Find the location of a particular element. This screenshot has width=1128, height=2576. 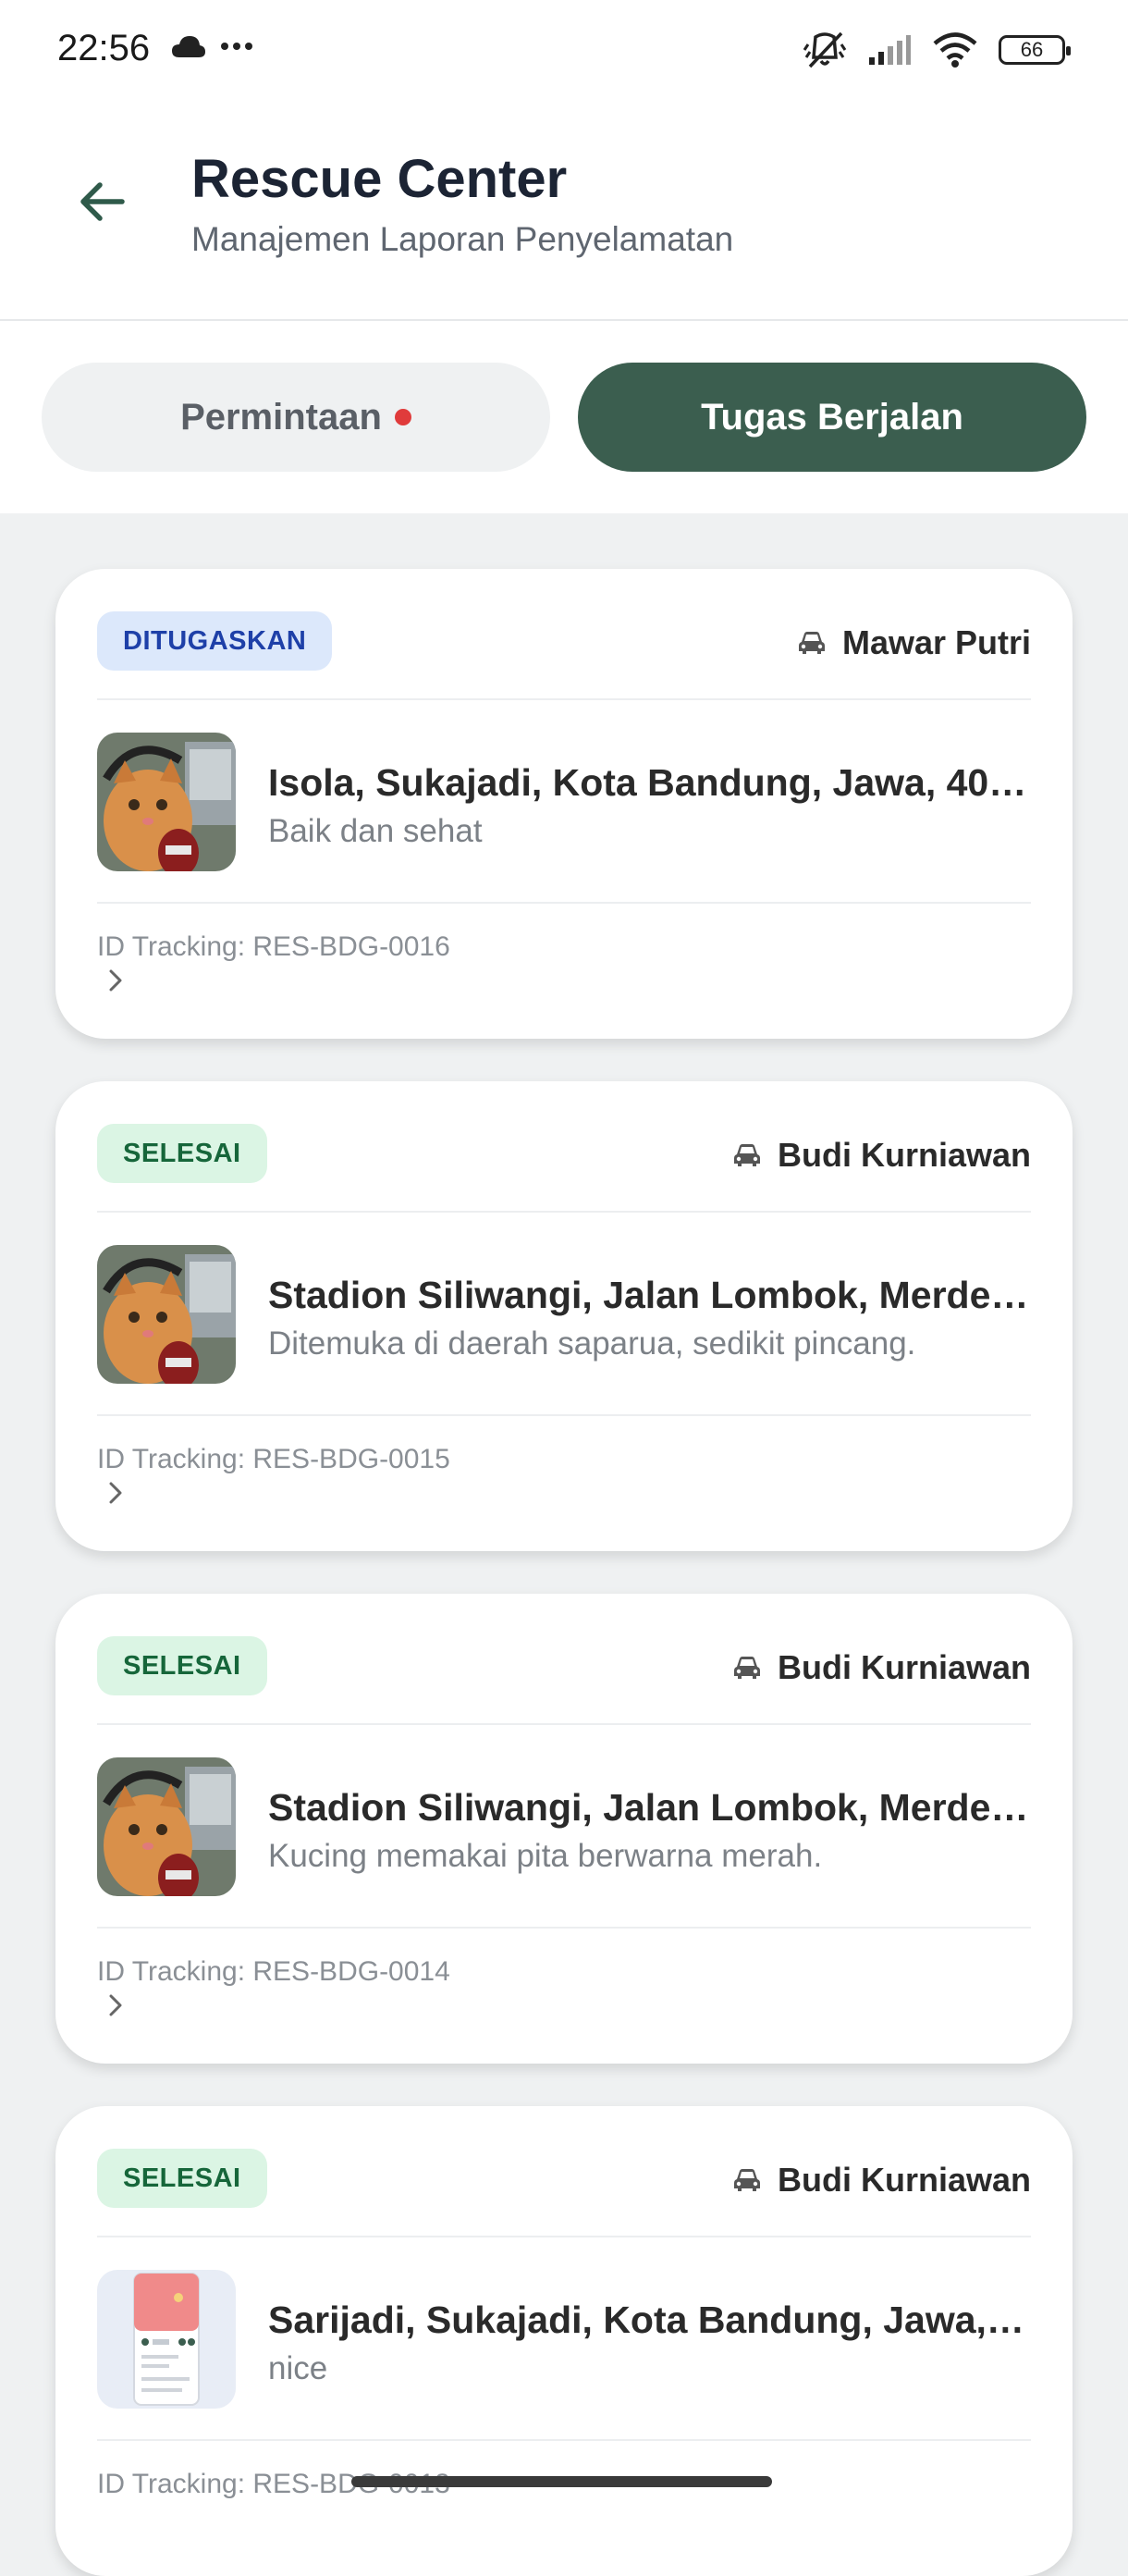

report-description: nice is located at coordinates (298, 2368).